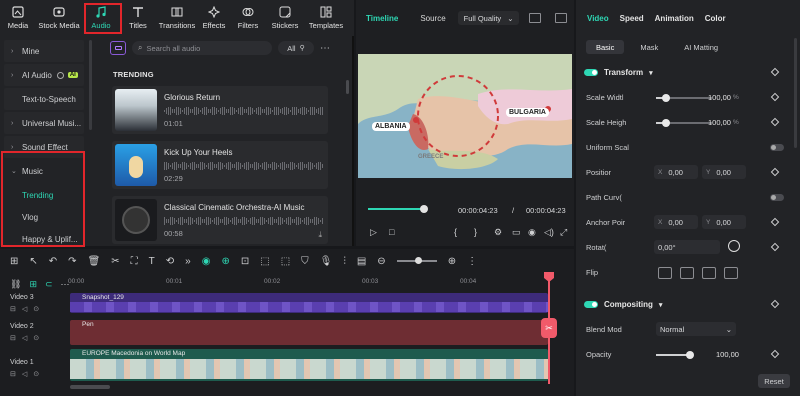 The width and height of the screenshot is (800, 396). Describe the element at coordinates (170, 261) in the screenshot. I see `adjust-icon: ⟲` at that location.